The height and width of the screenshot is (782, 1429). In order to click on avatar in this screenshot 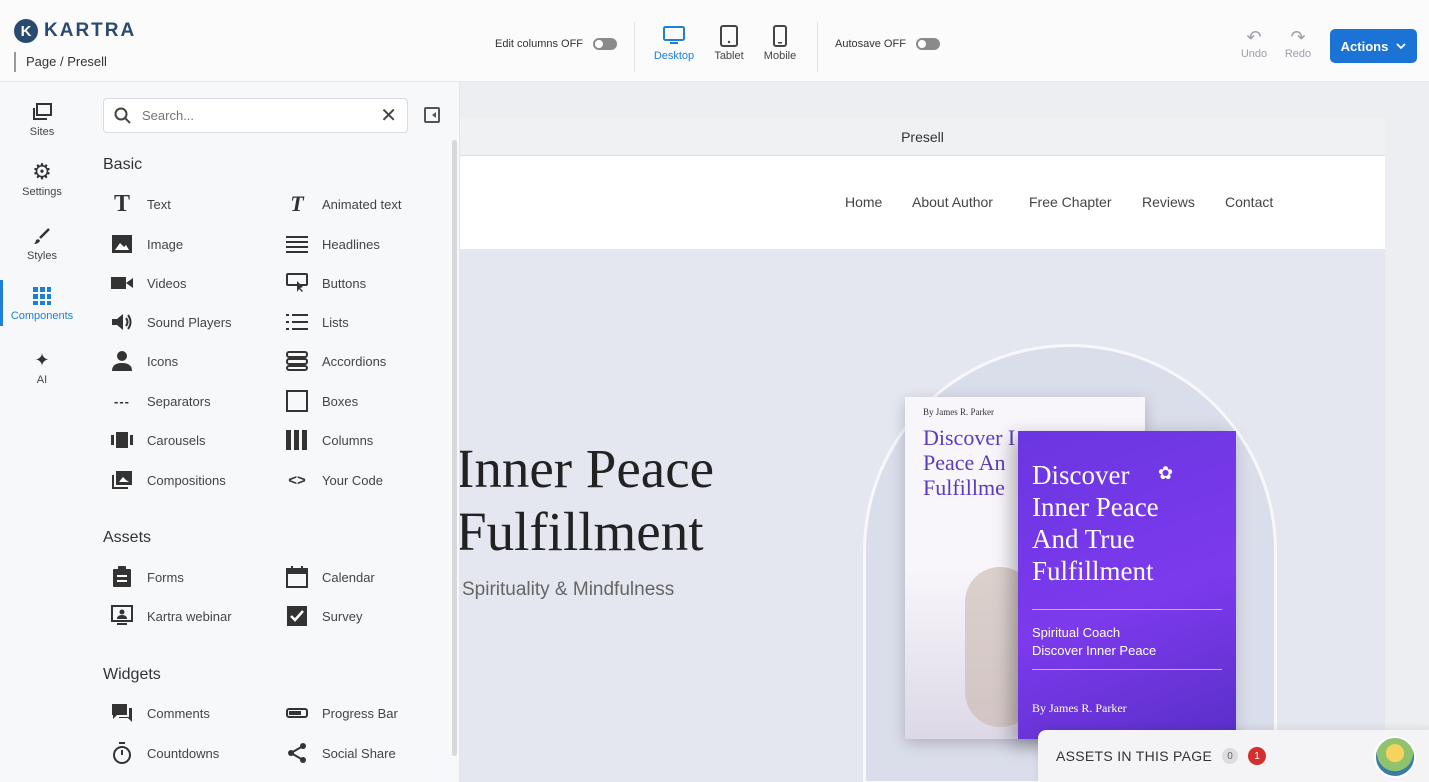, I will do `click(1395, 757)`.